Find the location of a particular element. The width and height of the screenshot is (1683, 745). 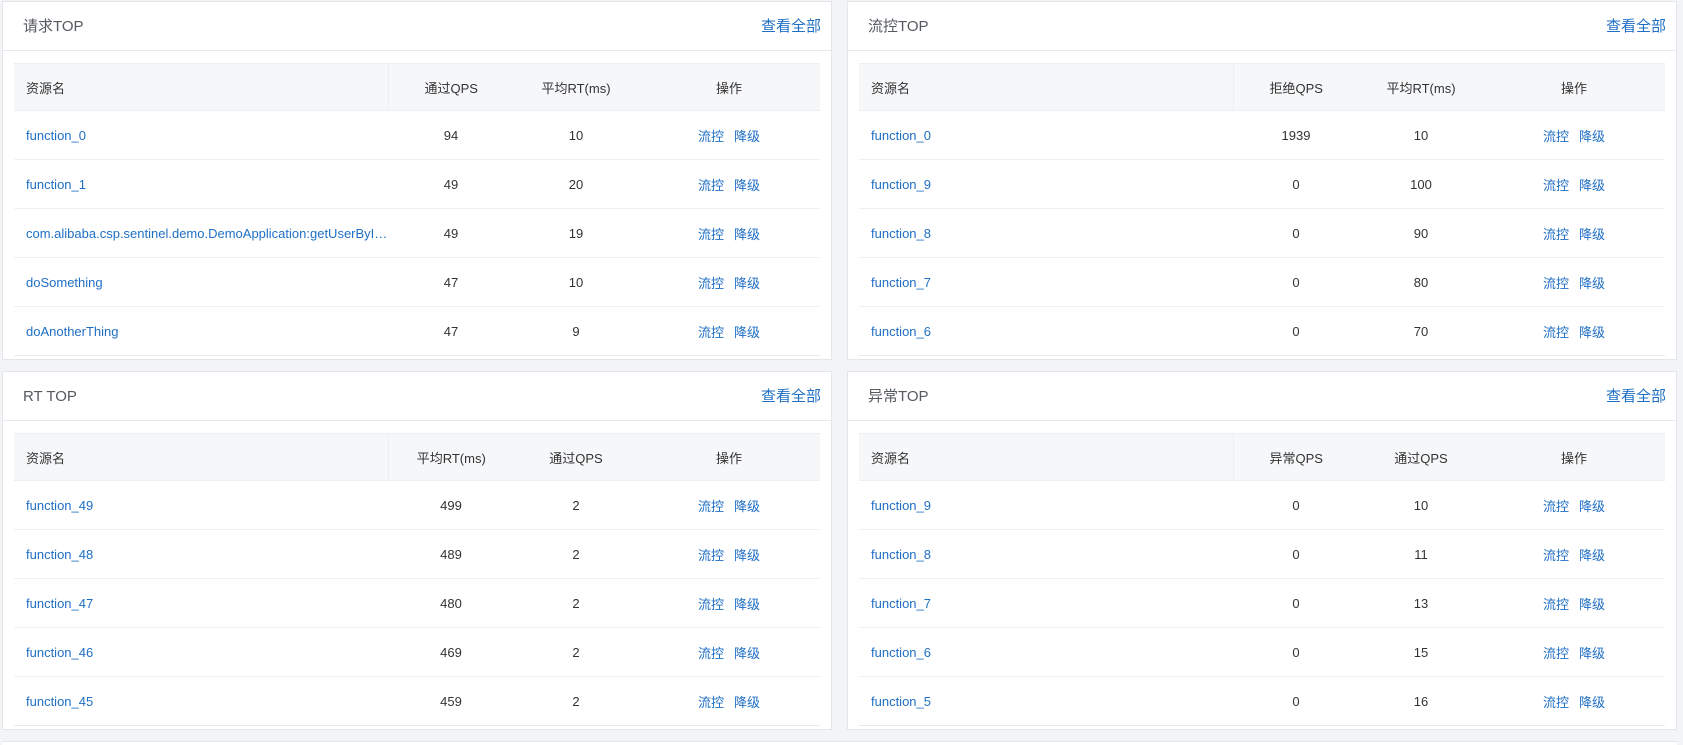

metric-2-value: 9 is located at coordinates (576, 331).